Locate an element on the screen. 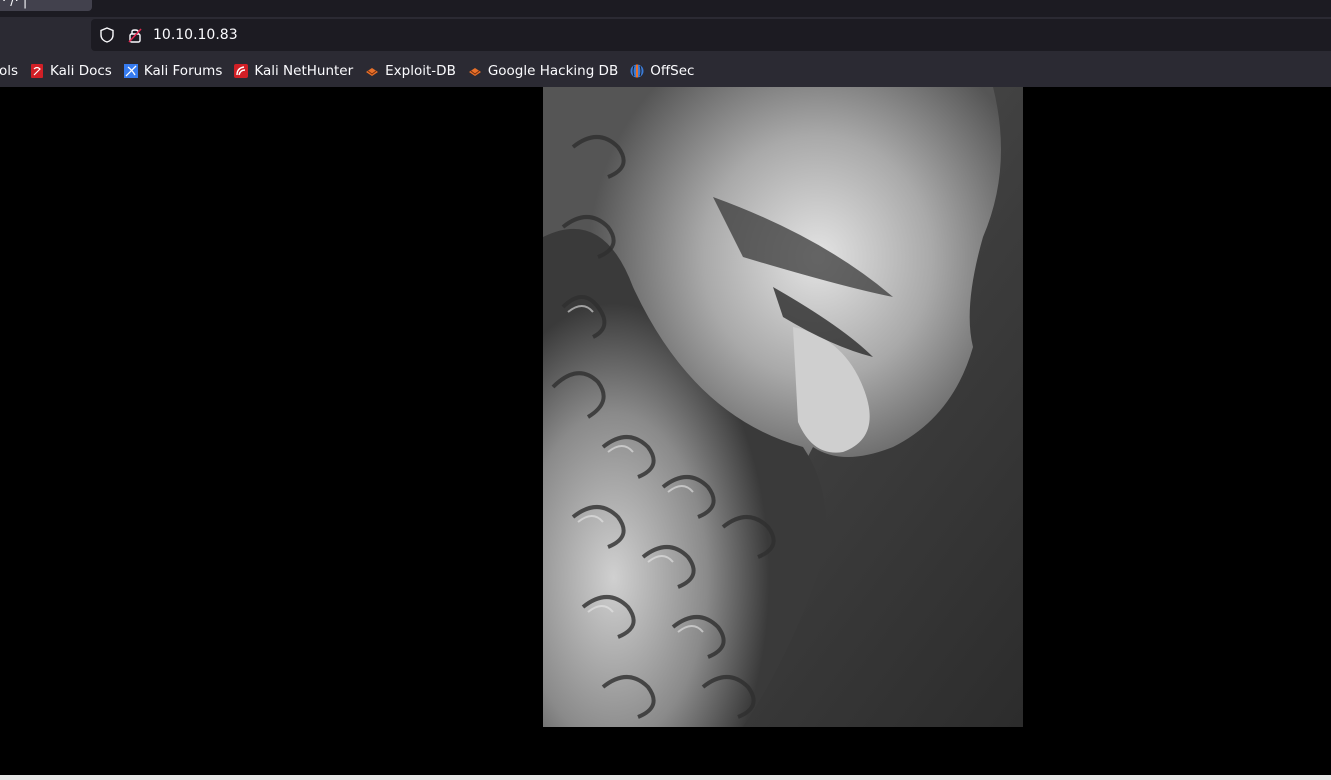  bookmark-offsec: OffSec is located at coordinates (662, 71).